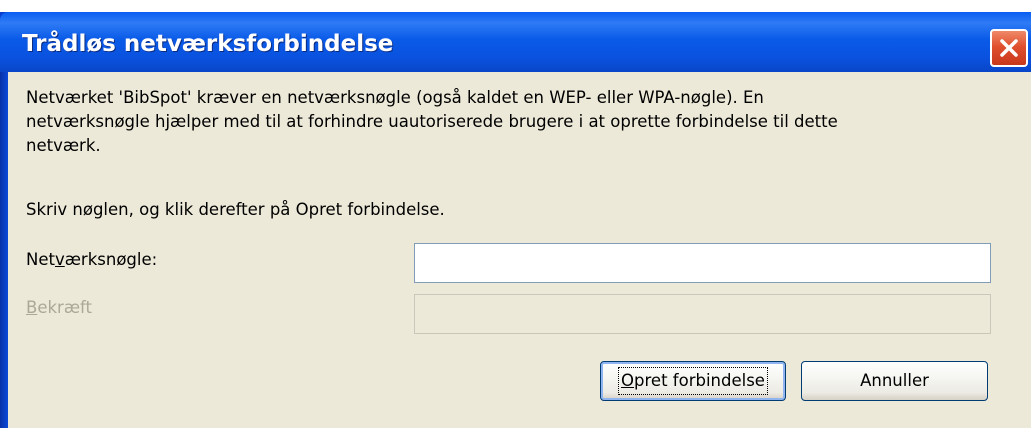  I want to click on focus-rect: Opret forbindelse, so click(693, 381).